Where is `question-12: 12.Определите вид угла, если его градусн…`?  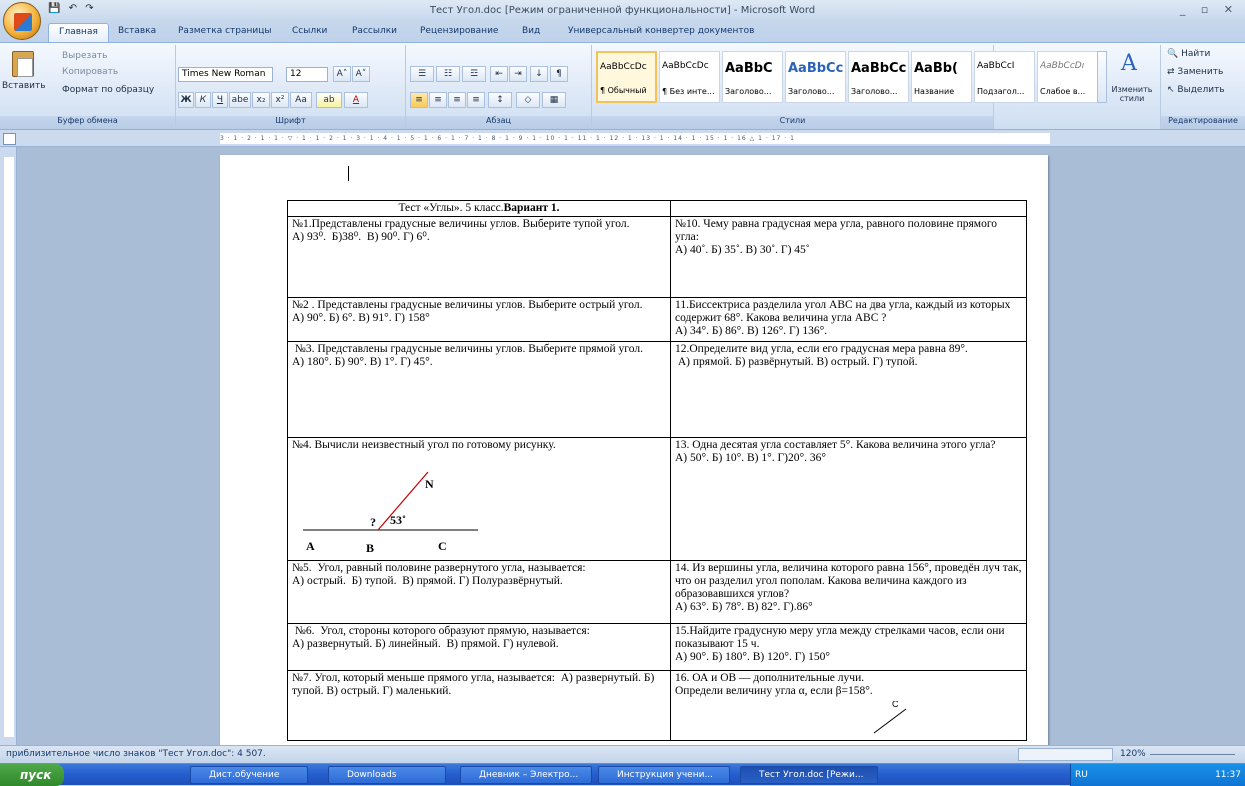 question-12: 12.Определите вид угла, если его градусн… is located at coordinates (848, 389).